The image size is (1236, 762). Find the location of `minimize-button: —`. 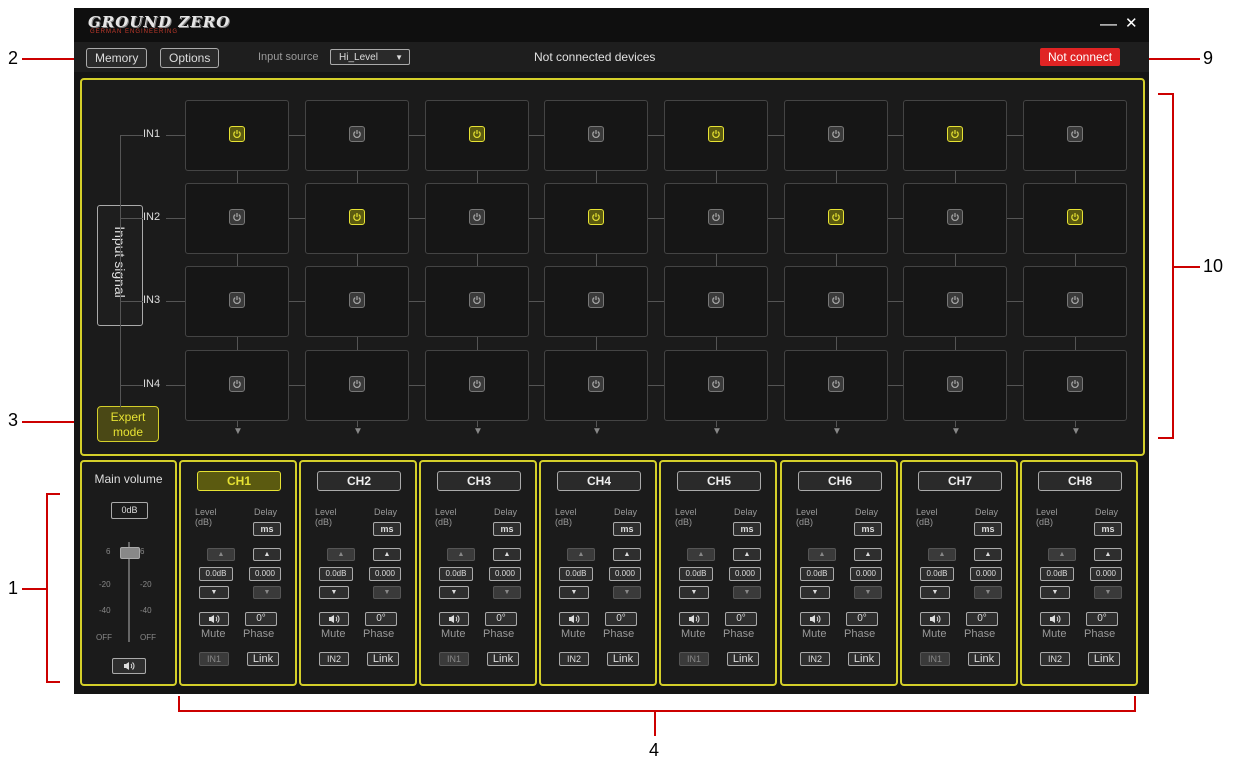

minimize-button: — is located at coordinates (1108, 24).